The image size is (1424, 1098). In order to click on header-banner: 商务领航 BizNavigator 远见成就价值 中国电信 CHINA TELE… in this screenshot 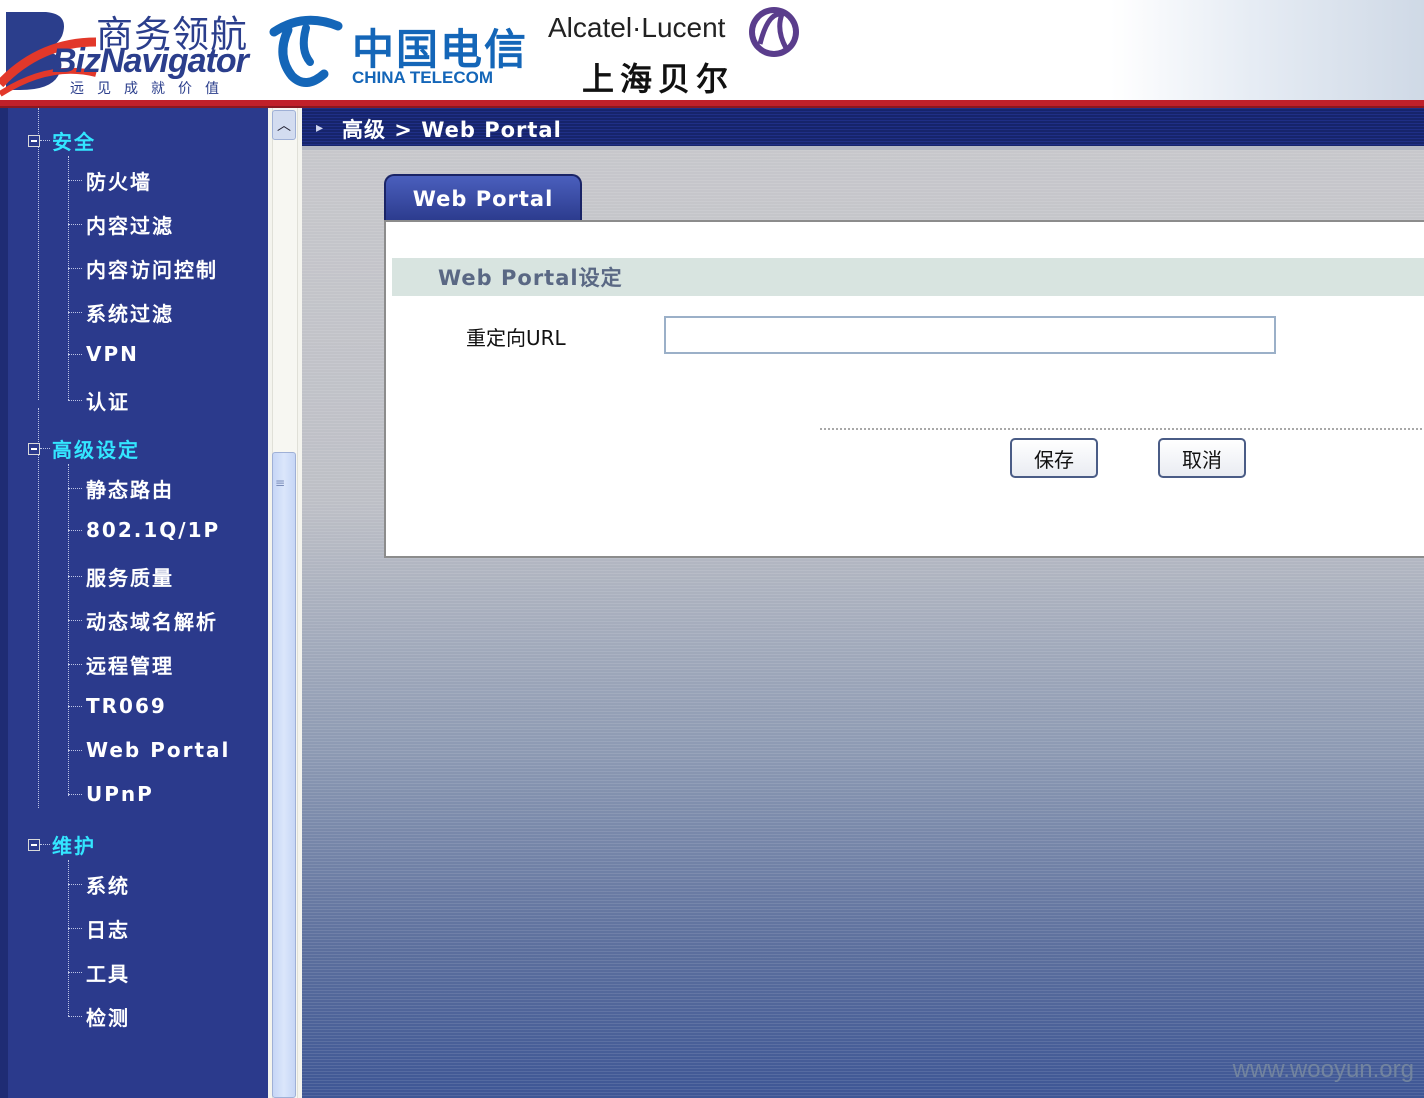, I will do `click(712, 50)`.